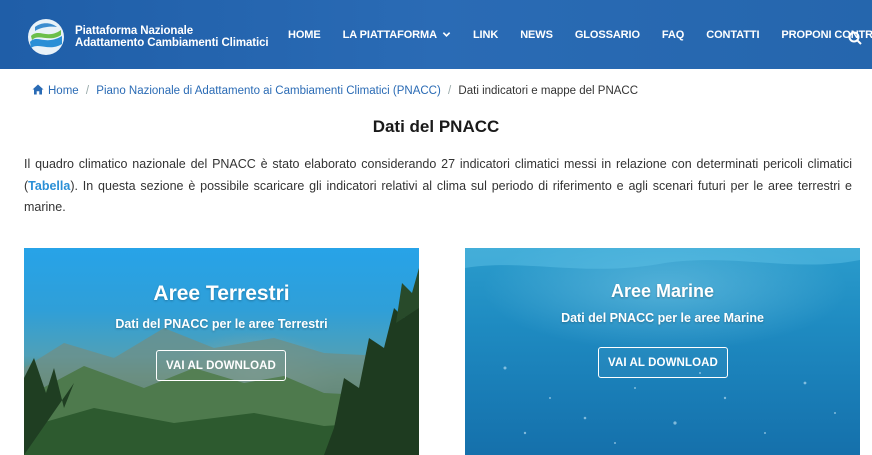  I want to click on chevron-down-icon, so click(446, 34).